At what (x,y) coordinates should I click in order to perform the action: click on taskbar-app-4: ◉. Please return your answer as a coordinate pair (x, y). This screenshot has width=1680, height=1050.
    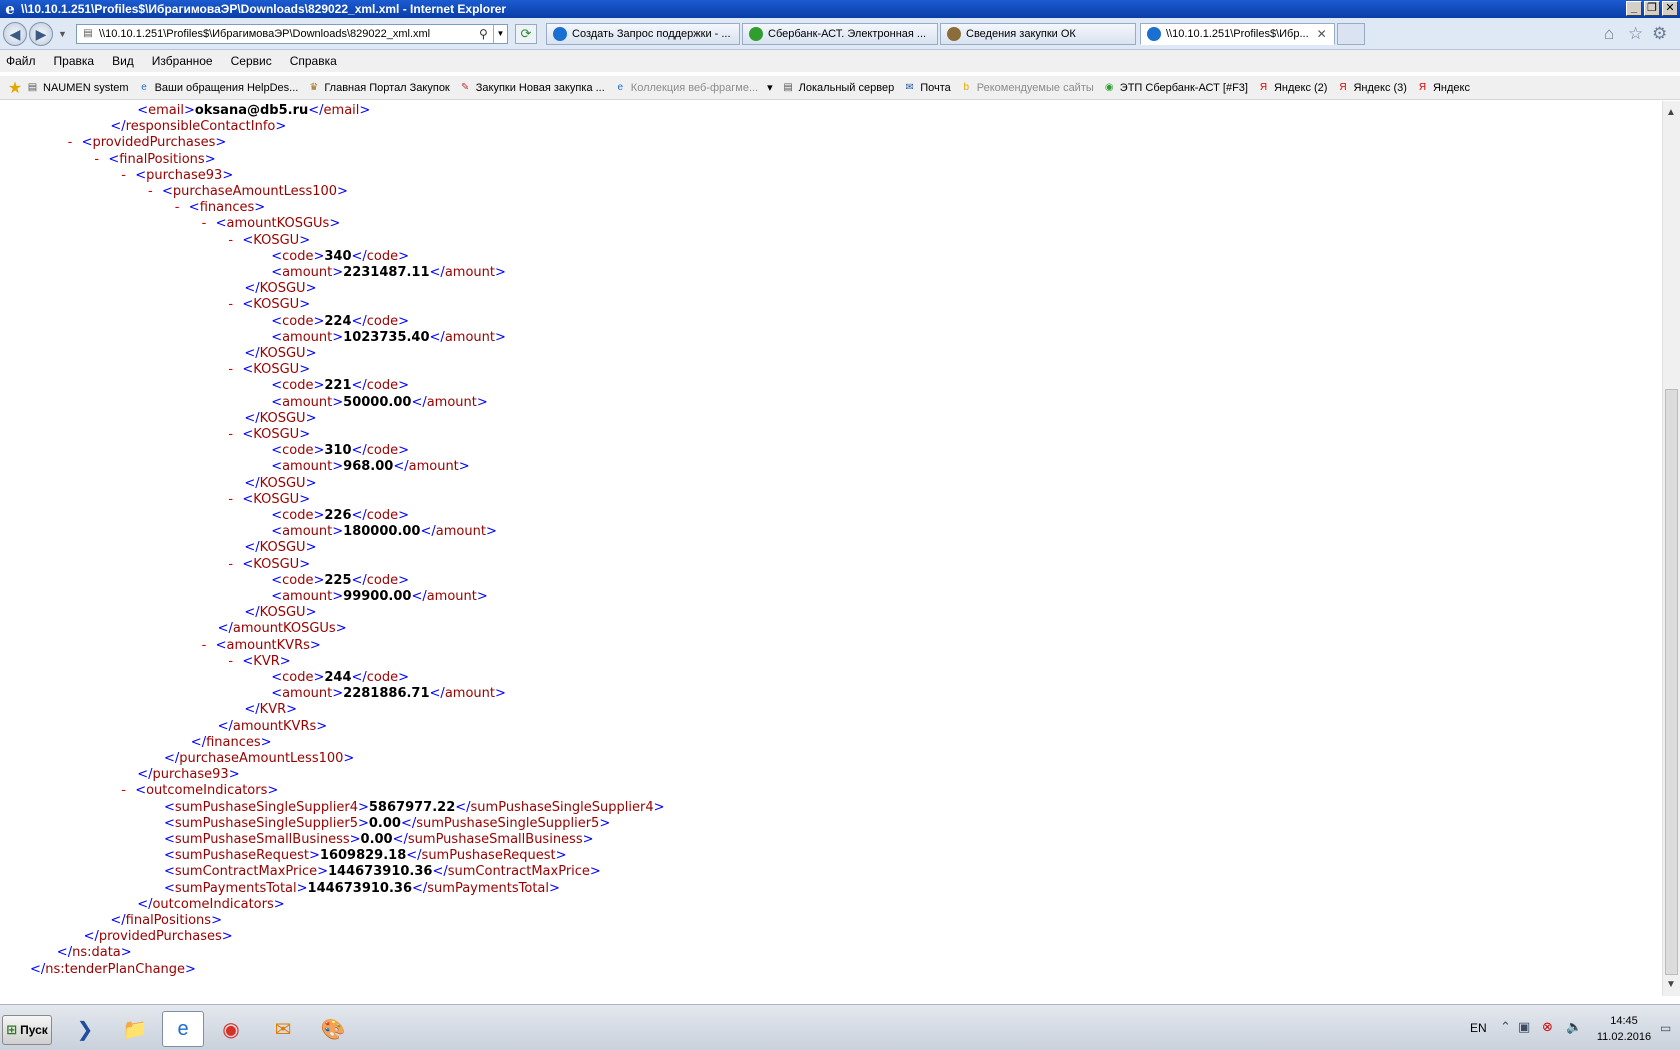
    Looking at the image, I should click on (231, 1029).